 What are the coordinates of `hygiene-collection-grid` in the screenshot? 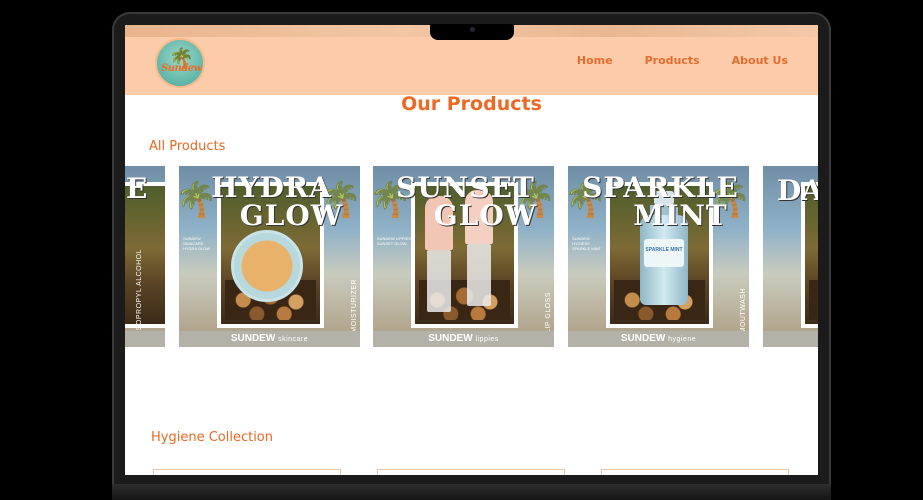 It's located at (471, 472).